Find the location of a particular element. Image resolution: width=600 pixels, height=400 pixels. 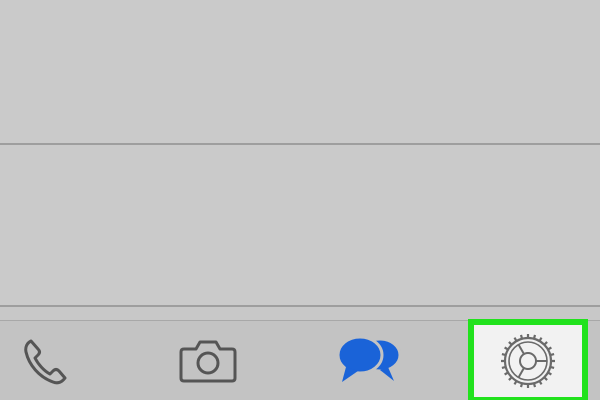

row-separator is located at coordinates (300, 306).